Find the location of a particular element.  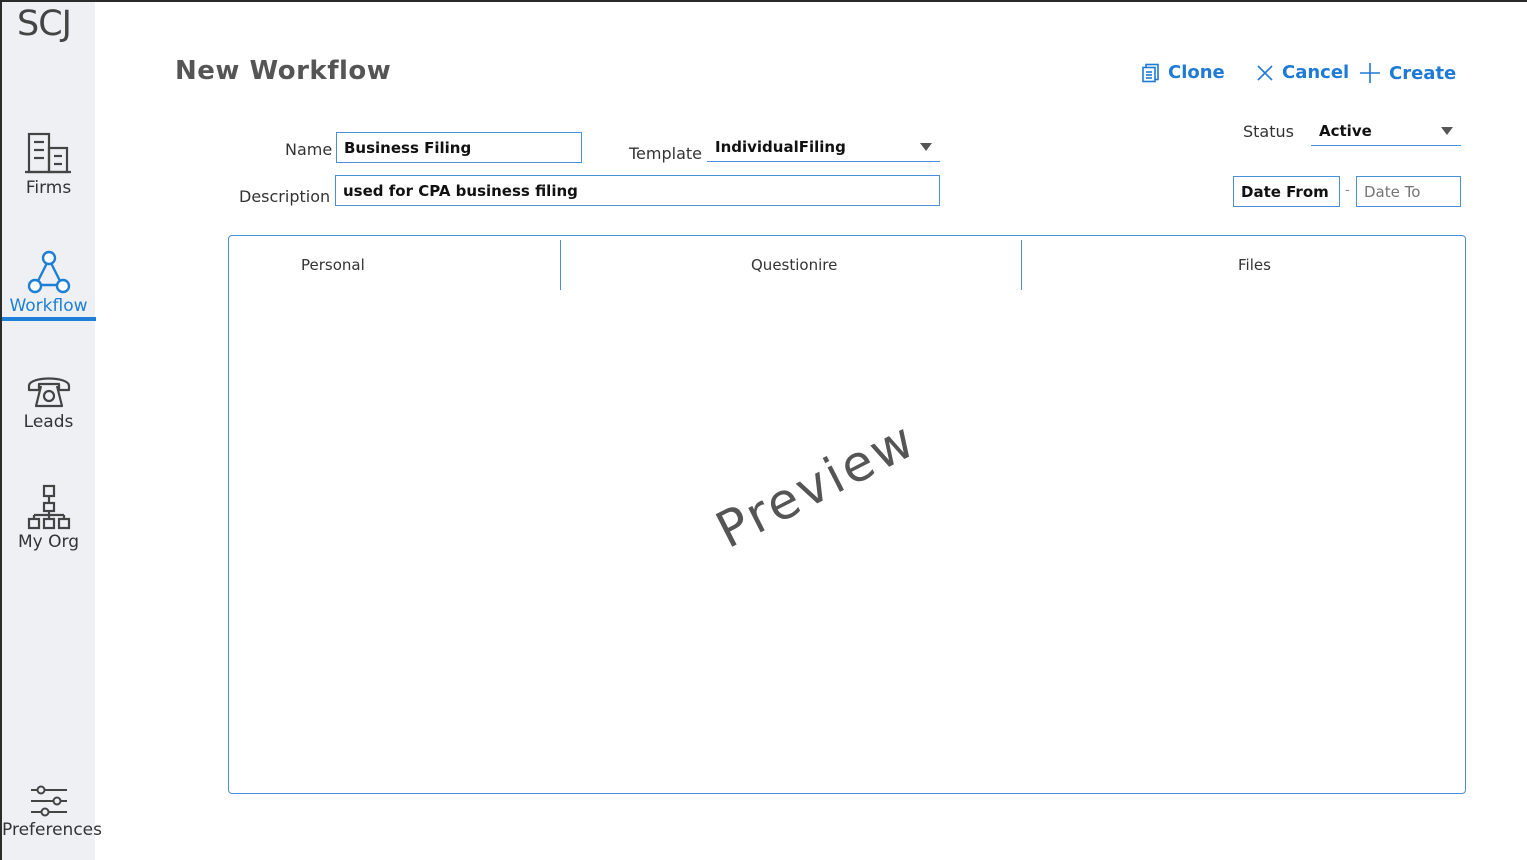

column-header-questionire: Questionire is located at coordinates (794, 265).